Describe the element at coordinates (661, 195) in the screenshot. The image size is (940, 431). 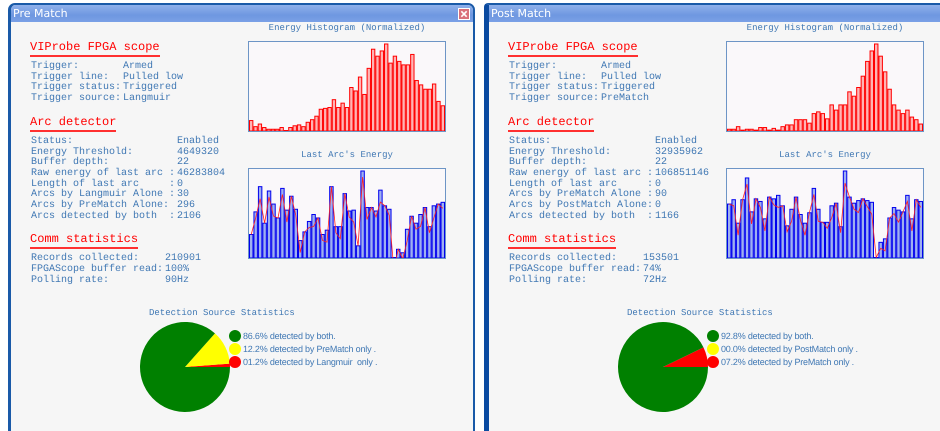
I see `field-value: 90` at that location.